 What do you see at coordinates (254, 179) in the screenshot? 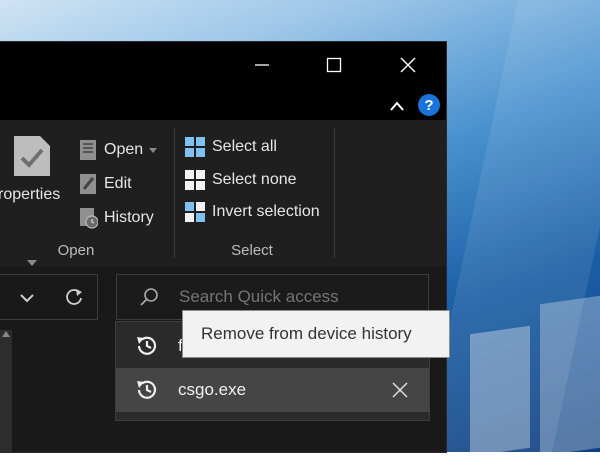
I see `select-none-label: Select none` at bounding box center [254, 179].